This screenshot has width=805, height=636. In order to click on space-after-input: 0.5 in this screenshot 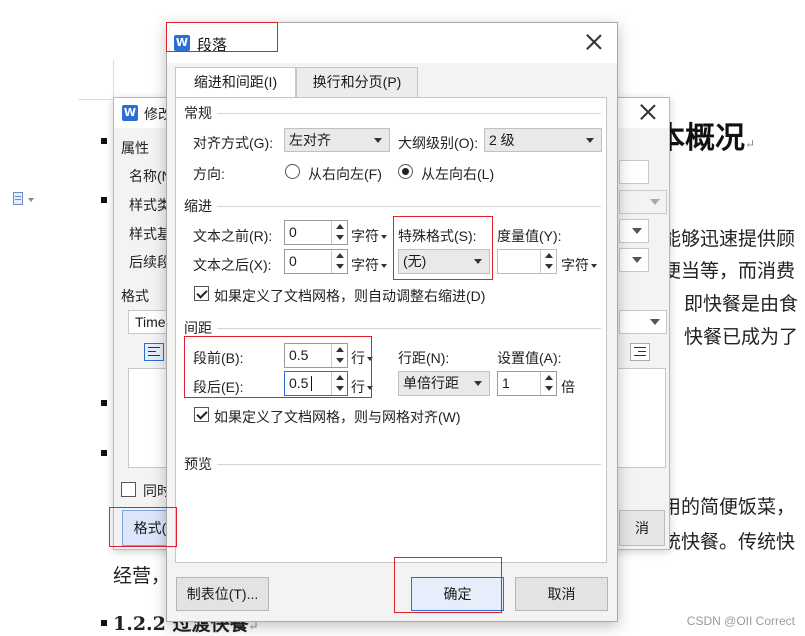, I will do `click(316, 383)`.